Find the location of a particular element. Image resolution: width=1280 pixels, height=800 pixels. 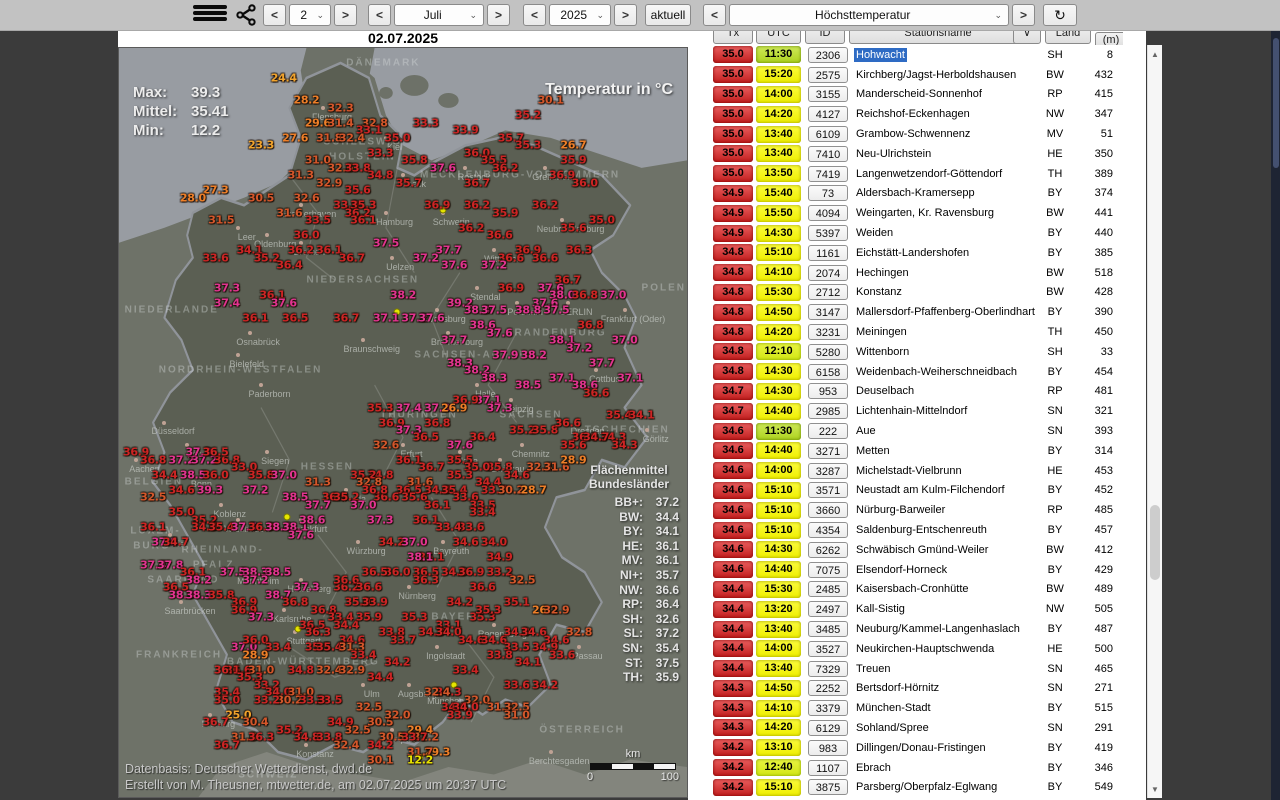

station-name: Hohwacht is located at coordinates (880, 54).